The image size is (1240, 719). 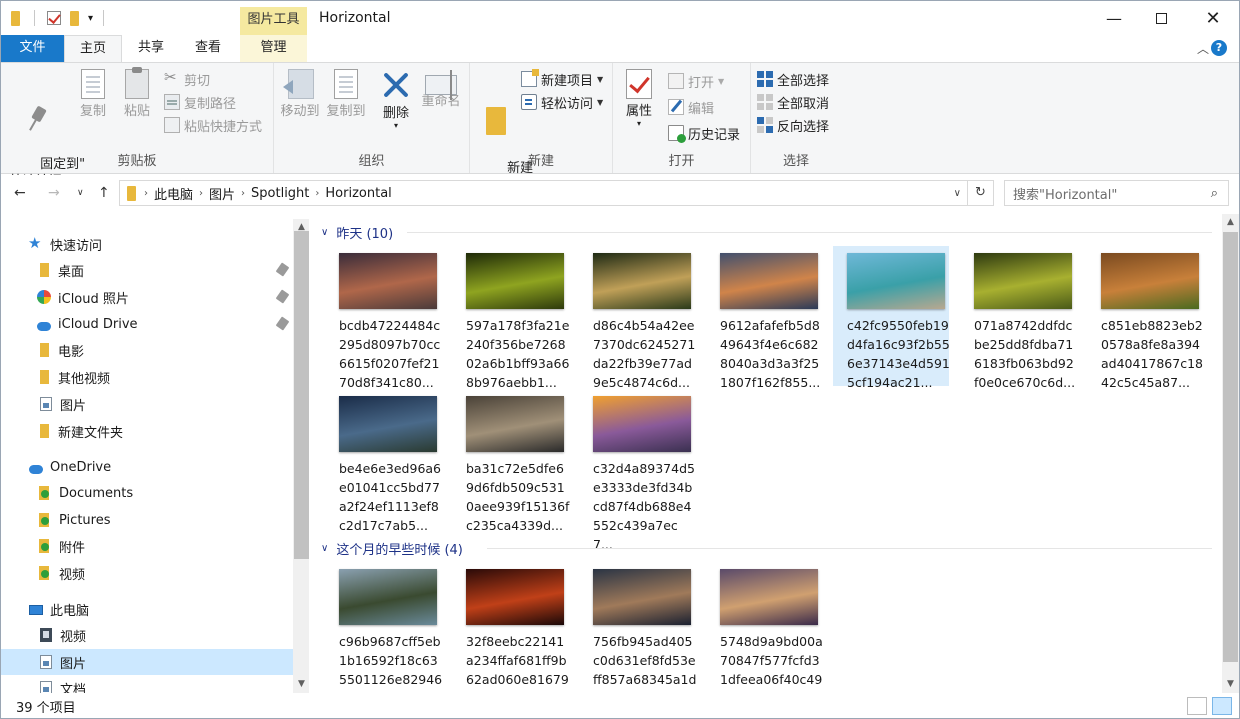 I want to click on close-button: ✕, so click(x=1213, y=18).